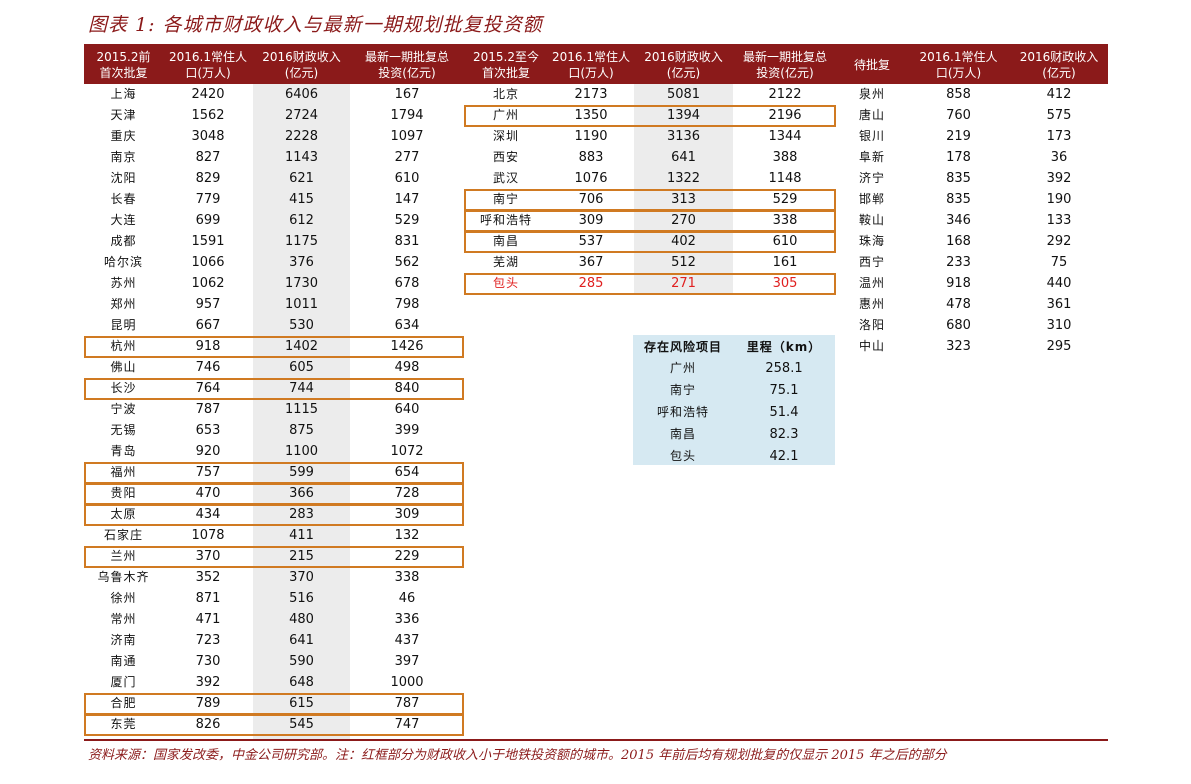 The image size is (1191, 784). Describe the element at coordinates (1059, 262) in the screenshot. I see `revenue-cell: 75` at that location.